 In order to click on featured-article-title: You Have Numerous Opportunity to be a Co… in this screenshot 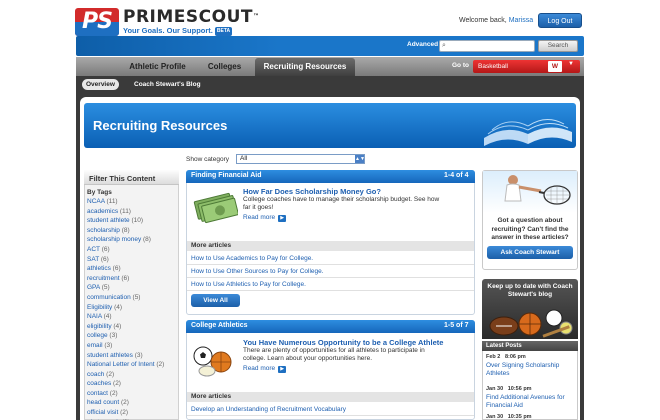, I will do `click(343, 342)`.